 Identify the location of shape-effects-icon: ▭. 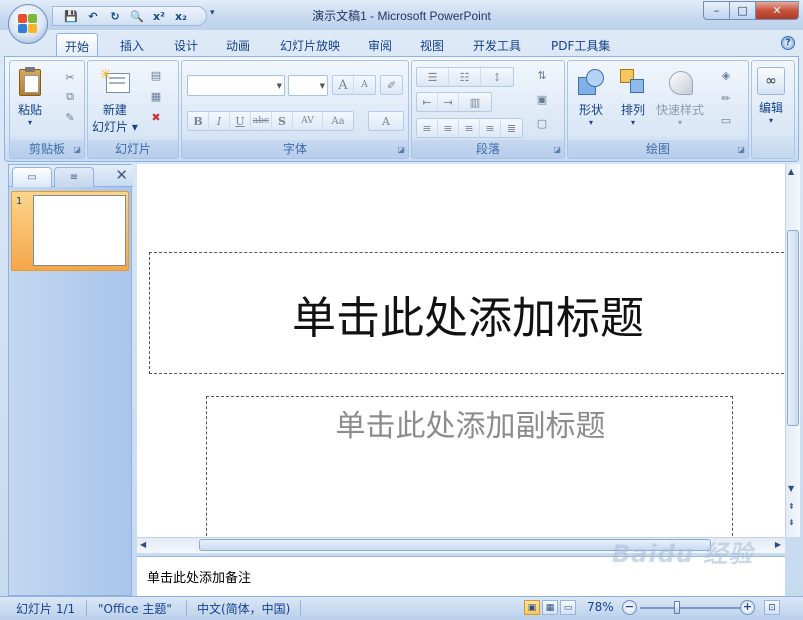
(726, 120).